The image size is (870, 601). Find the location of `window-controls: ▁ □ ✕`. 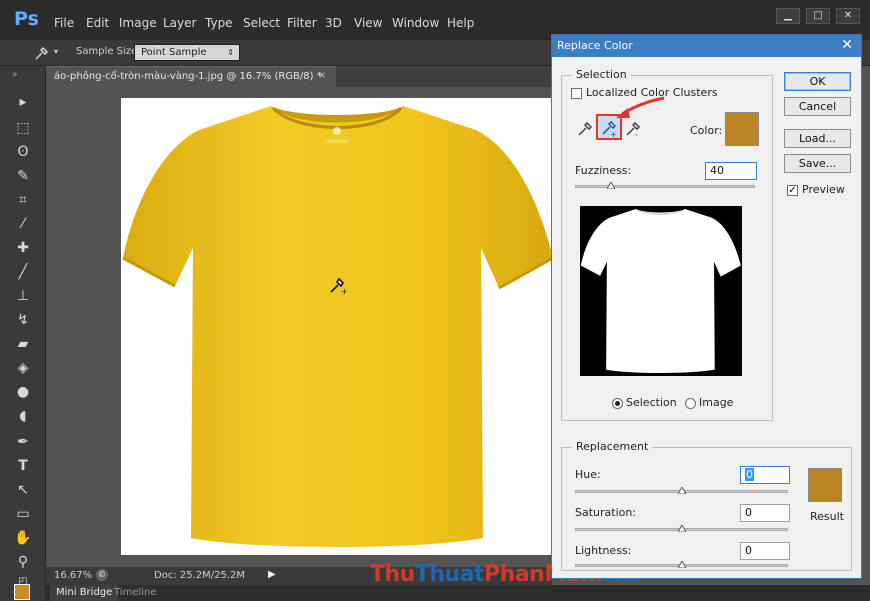

window-controls: ▁ □ ✕ is located at coordinates (818, 16).